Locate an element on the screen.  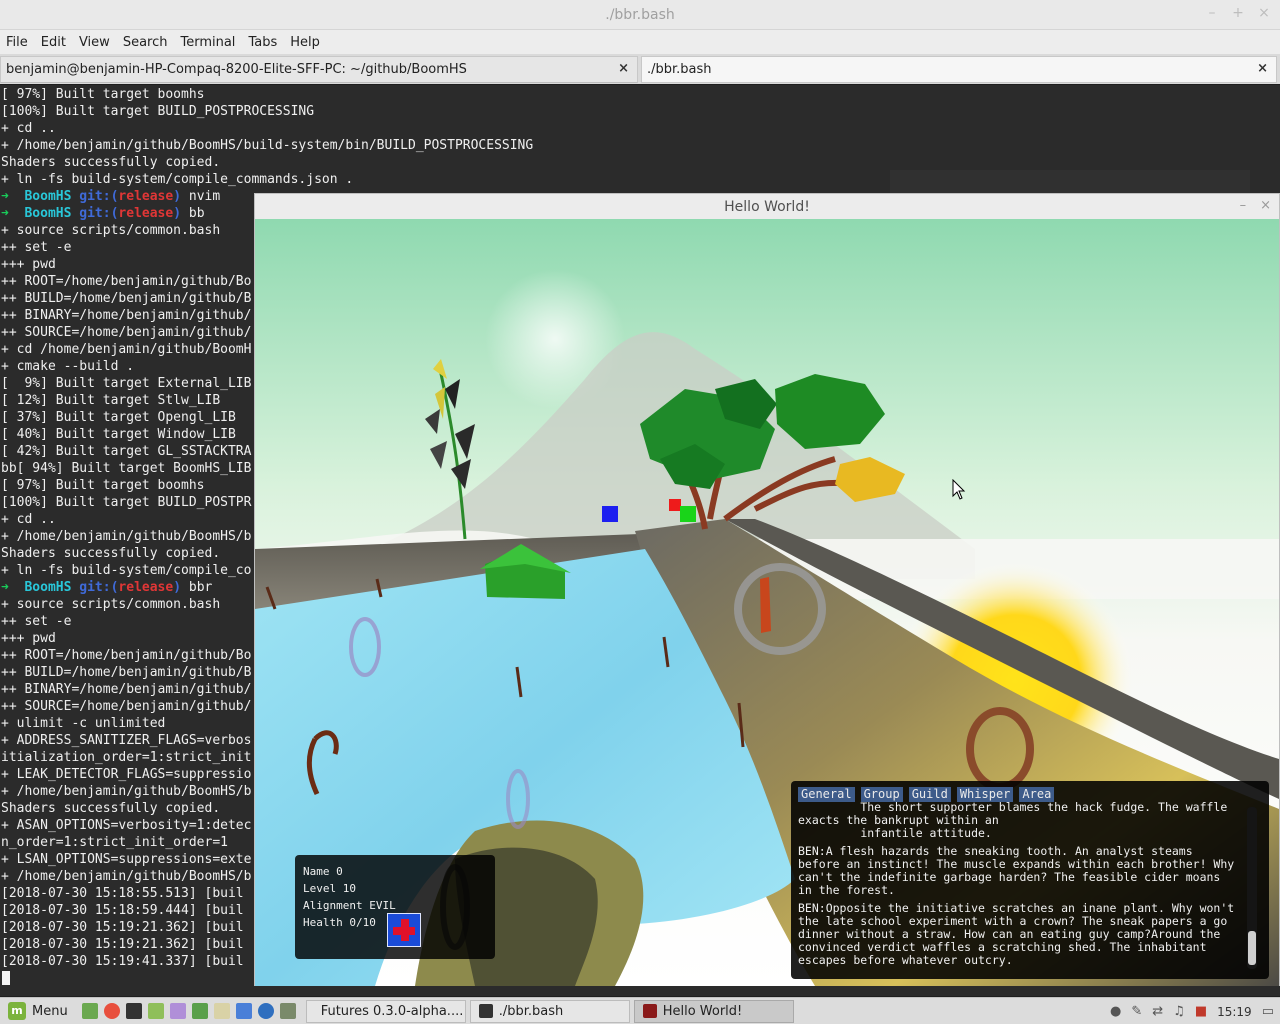
network-icon: ⇄ is located at coordinates (1157, 1011).